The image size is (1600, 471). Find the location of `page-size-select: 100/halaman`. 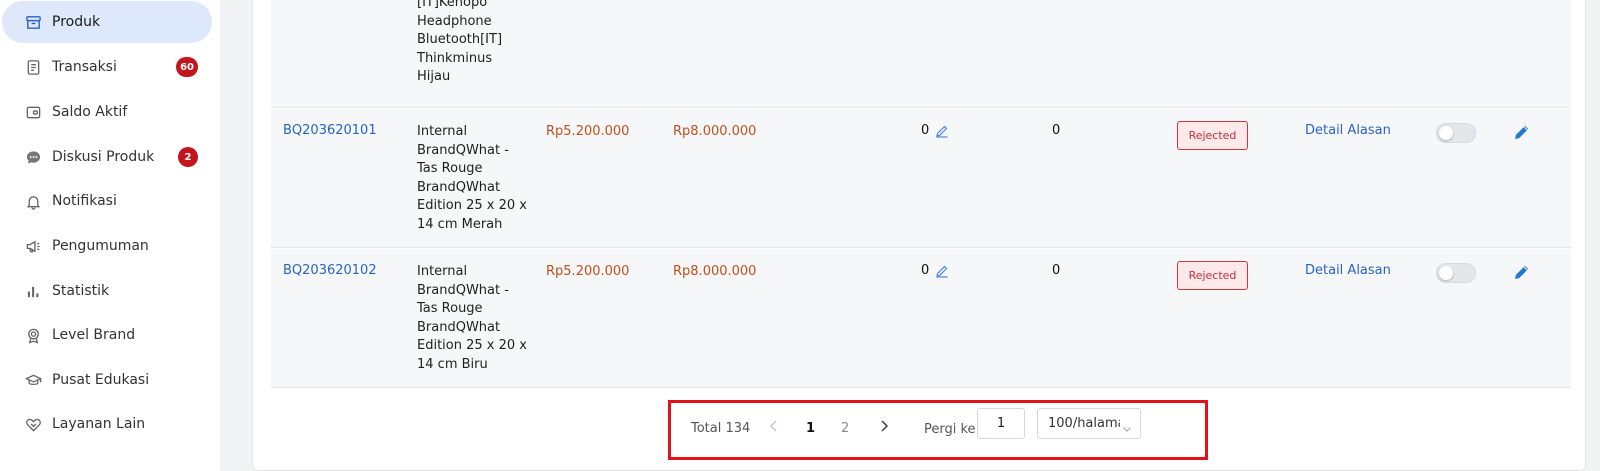

page-size-select: 100/halaman is located at coordinates (1089, 423).